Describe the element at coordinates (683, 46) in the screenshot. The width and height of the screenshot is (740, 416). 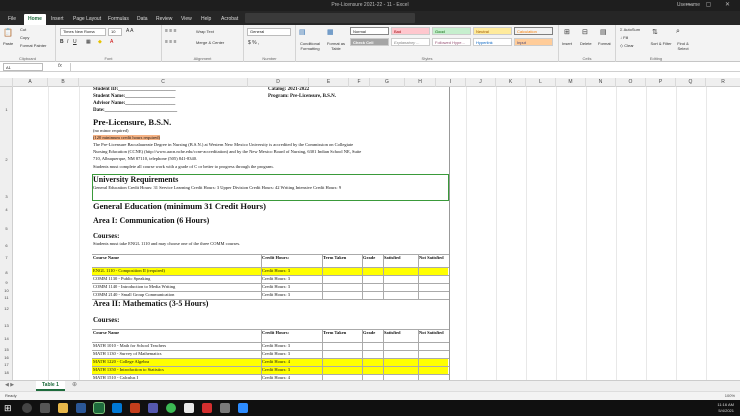
I see `find-select-button: Find & Select` at that location.